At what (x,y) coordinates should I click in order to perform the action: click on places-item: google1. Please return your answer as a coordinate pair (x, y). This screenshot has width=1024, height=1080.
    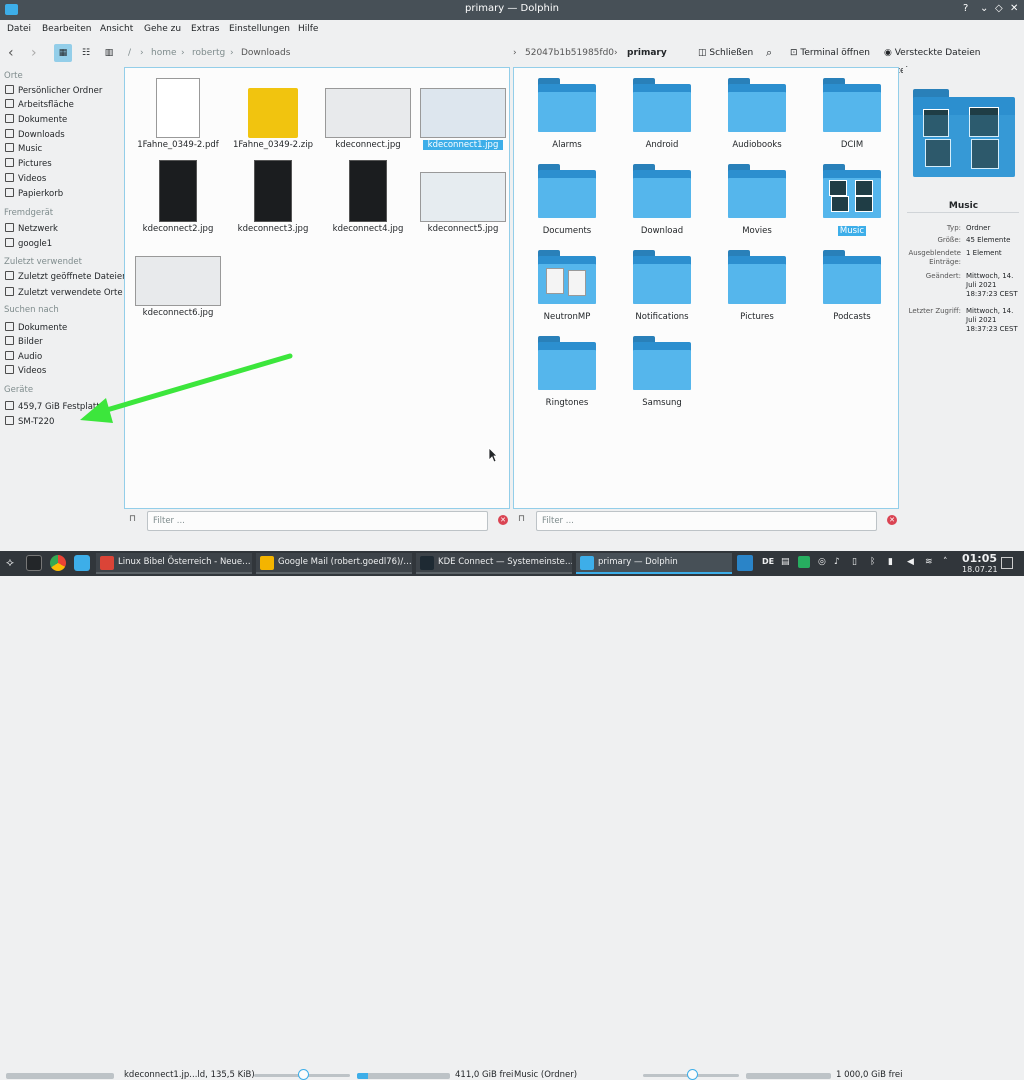
    Looking at the image, I should click on (28, 244).